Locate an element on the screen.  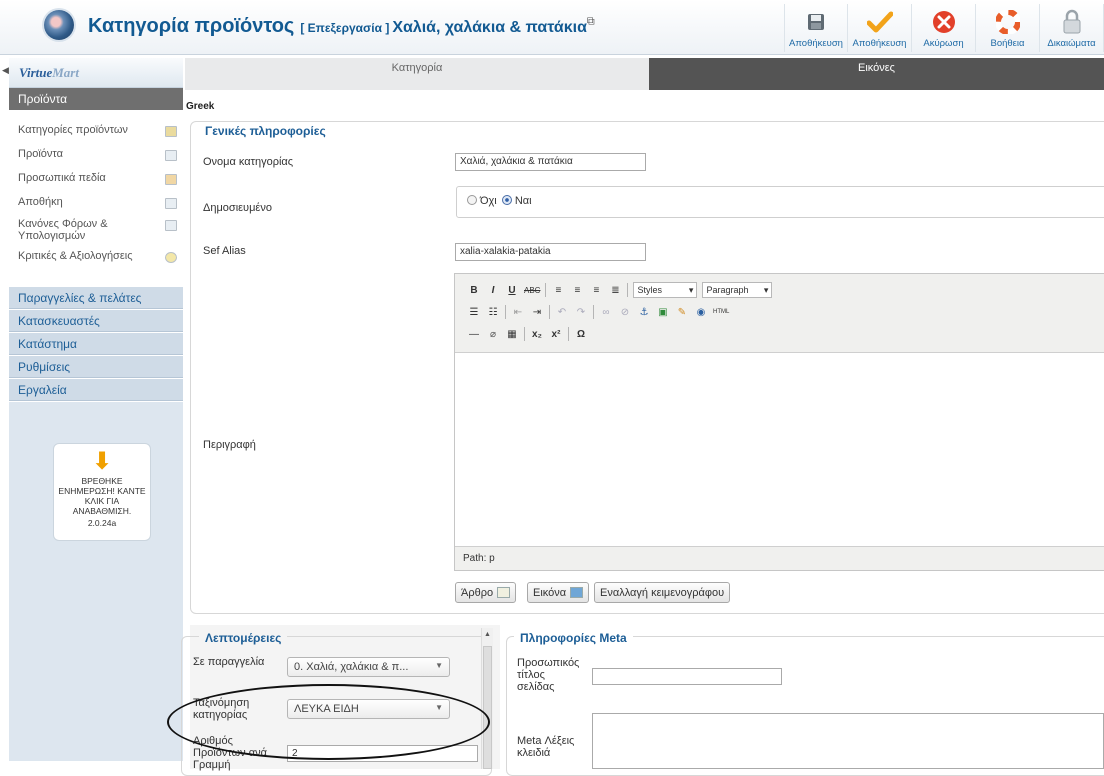
redo-icon: ↷ is located at coordinates (581, 312).